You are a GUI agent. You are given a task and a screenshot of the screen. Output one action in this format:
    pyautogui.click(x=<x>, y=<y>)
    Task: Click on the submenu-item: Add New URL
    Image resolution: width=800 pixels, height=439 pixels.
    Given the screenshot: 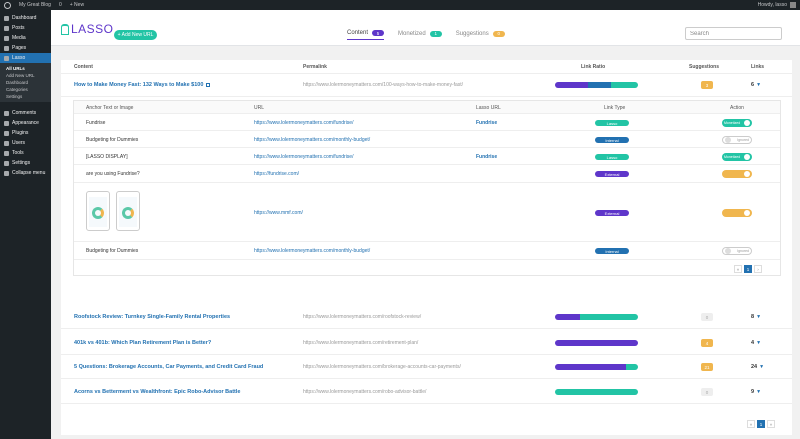 What is the action you would take?
    pyautogui.click(x=25, y=75)
    